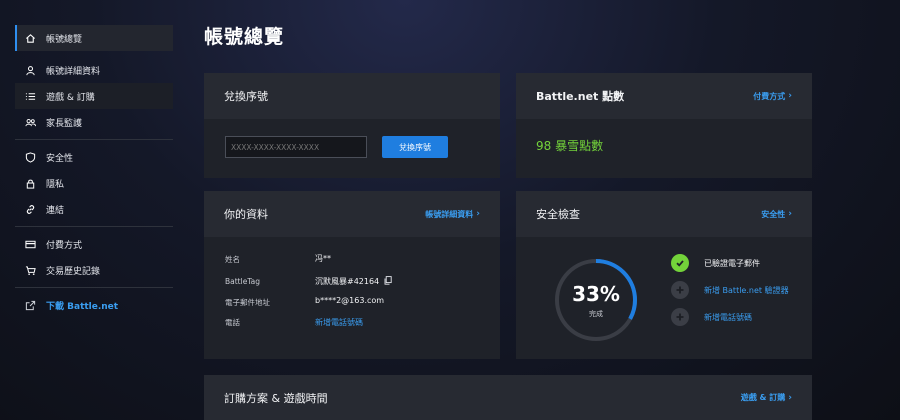 The image size is (900, 420). I want to click on balance-card: Battle.net 點數 付費方式 › 98 暴雪點數, so click(664, 125).